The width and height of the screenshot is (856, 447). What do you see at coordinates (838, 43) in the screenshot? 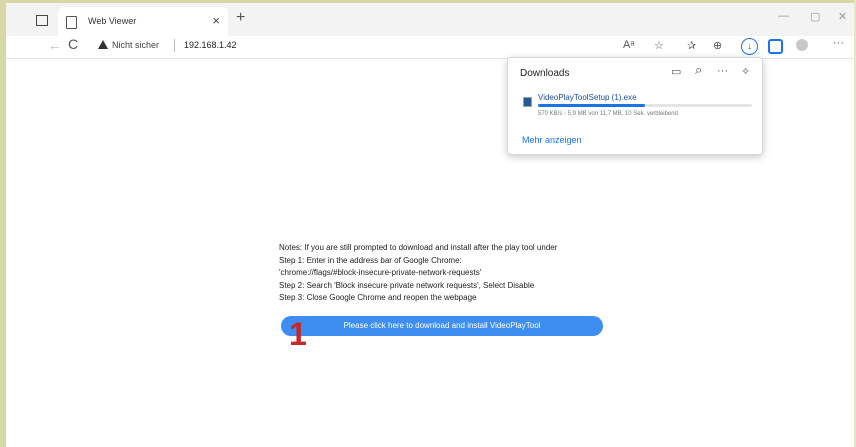
I see `settings-more-button: ···` at bounding box center [838, 43].